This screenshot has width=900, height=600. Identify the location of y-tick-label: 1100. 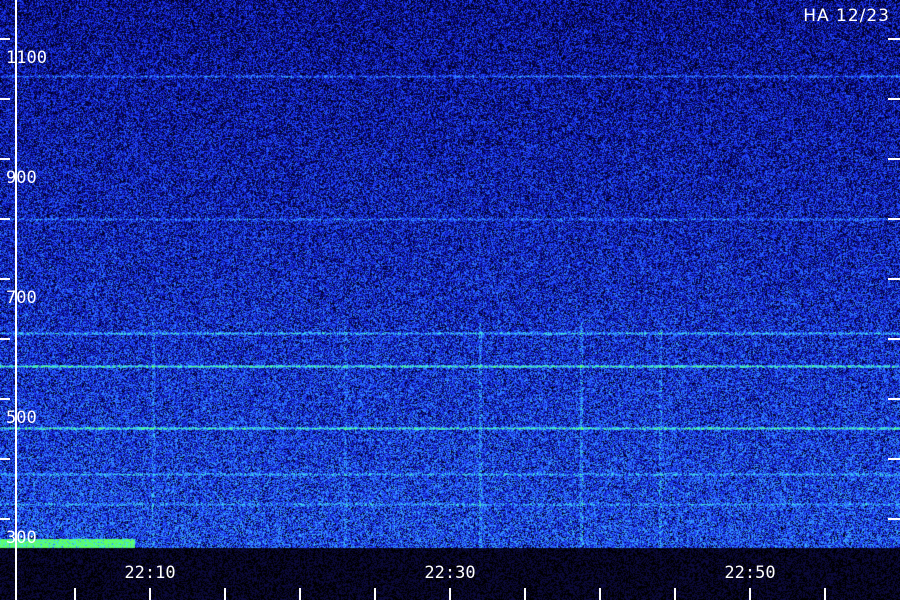
(26, 58).